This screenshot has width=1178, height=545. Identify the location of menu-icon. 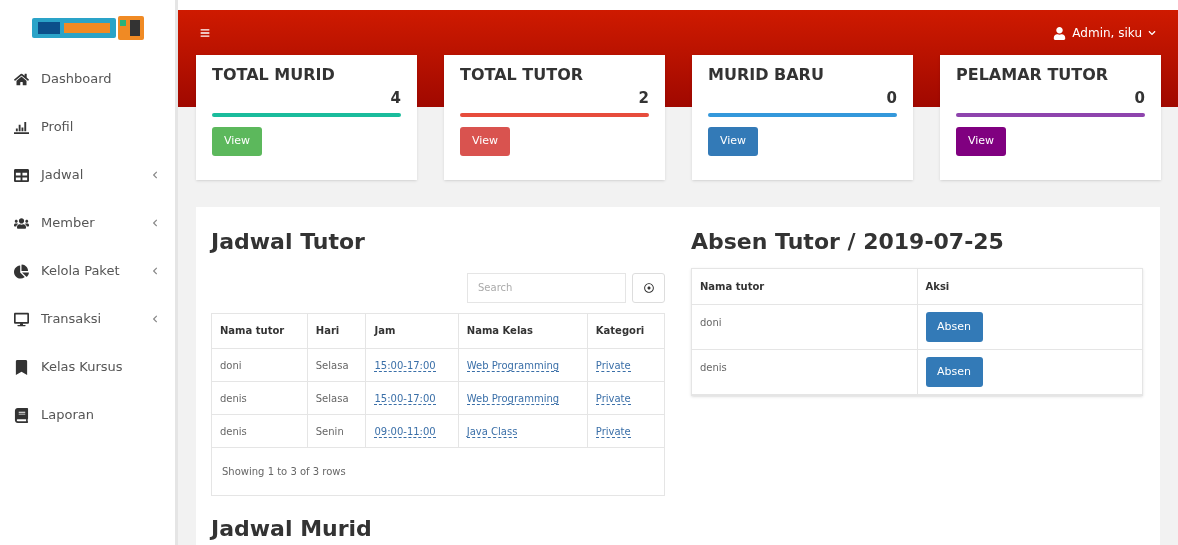
(205, 33).